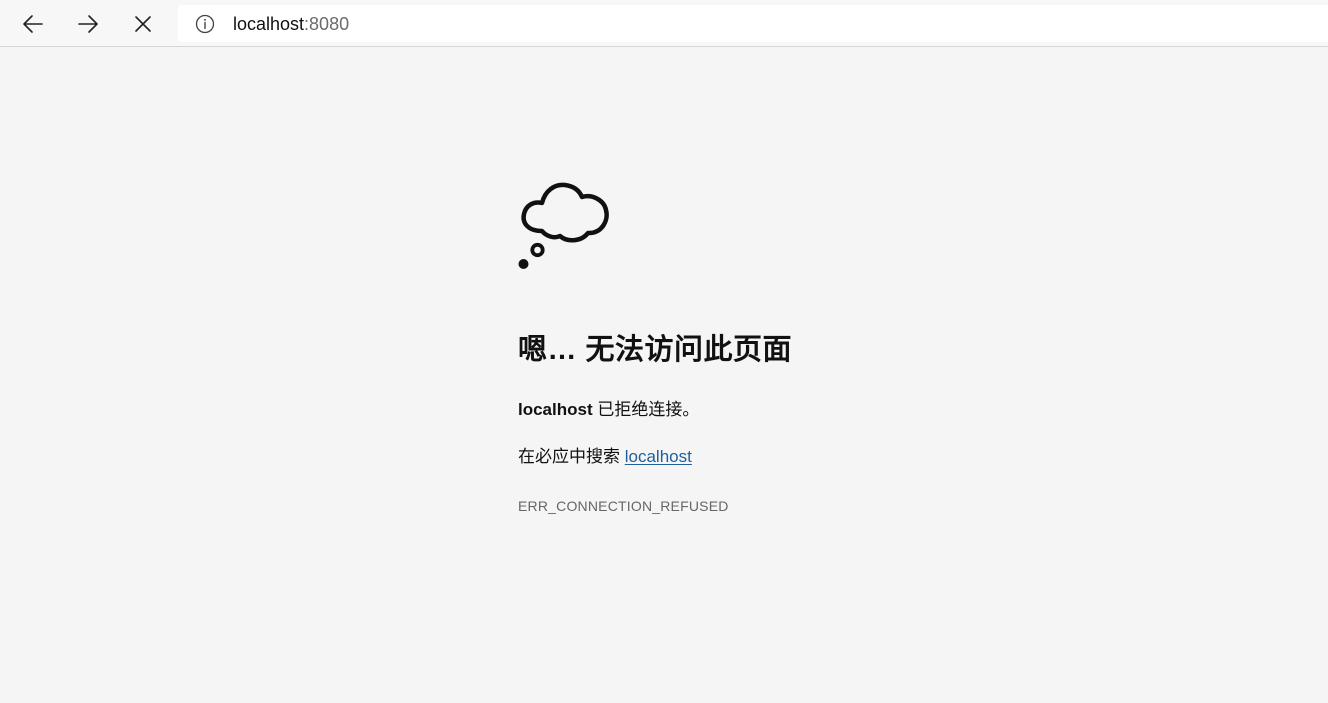 The width and height of the screenshot is (1328, 703). I want to click on url-host: localhost, so click(269, 24).